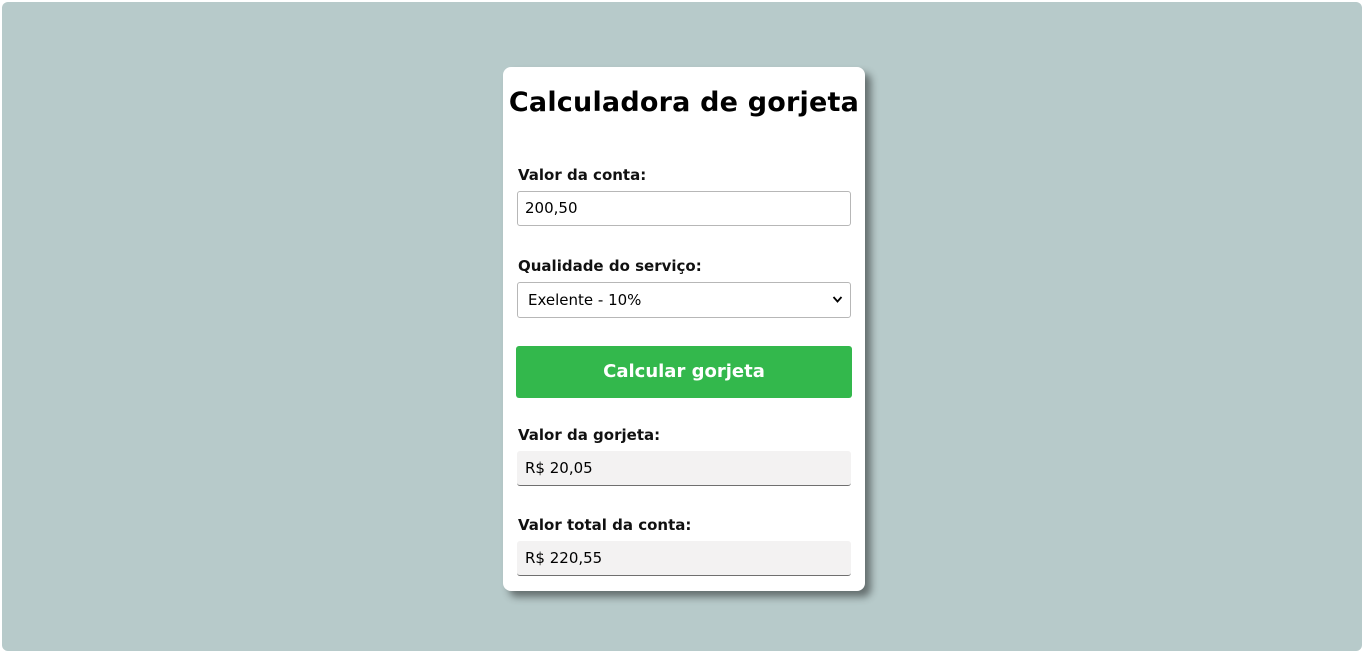 Image resolution: width=1365 pixels, height=653 pixels. What do you see at coordinates (684, 102) in the screenshot?
I see `page-title: Calculadora de gorjeta` at bounding box center [684, 102].